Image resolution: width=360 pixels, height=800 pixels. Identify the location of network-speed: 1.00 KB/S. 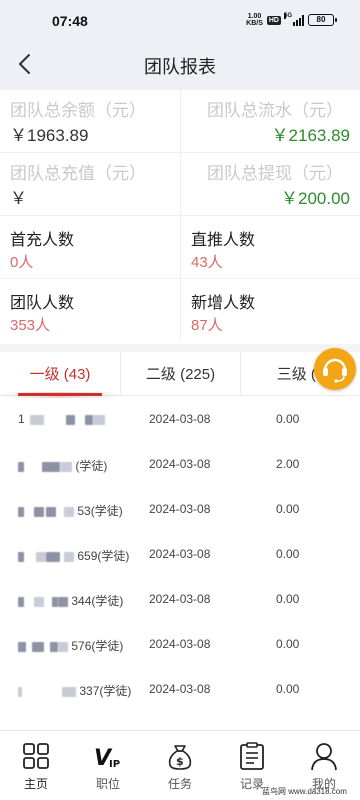
(254, 20).